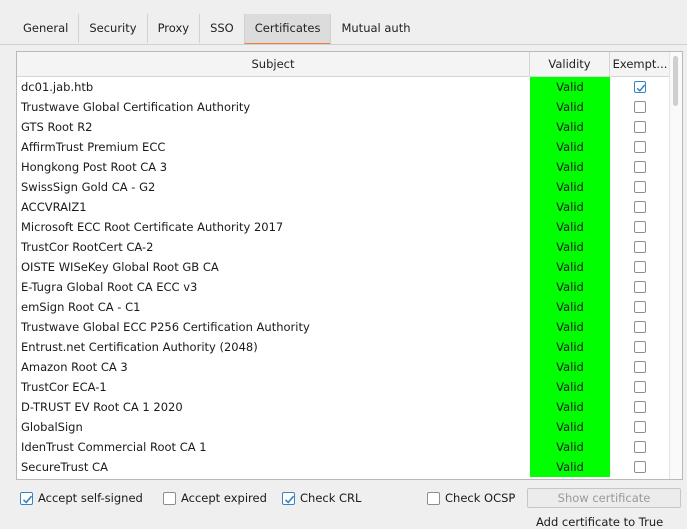  I want to click on table-row: SecureTrust CA Valid, so click(343, 467).